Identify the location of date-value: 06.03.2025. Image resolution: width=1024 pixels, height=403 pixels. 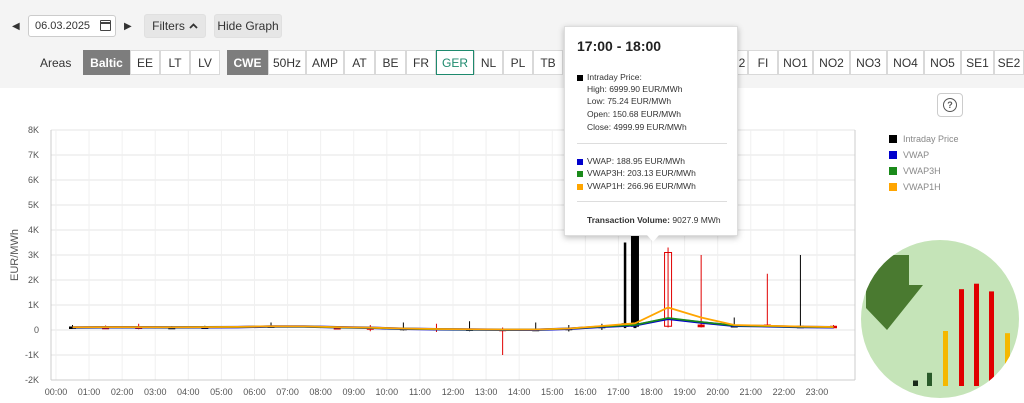
(63, 26).